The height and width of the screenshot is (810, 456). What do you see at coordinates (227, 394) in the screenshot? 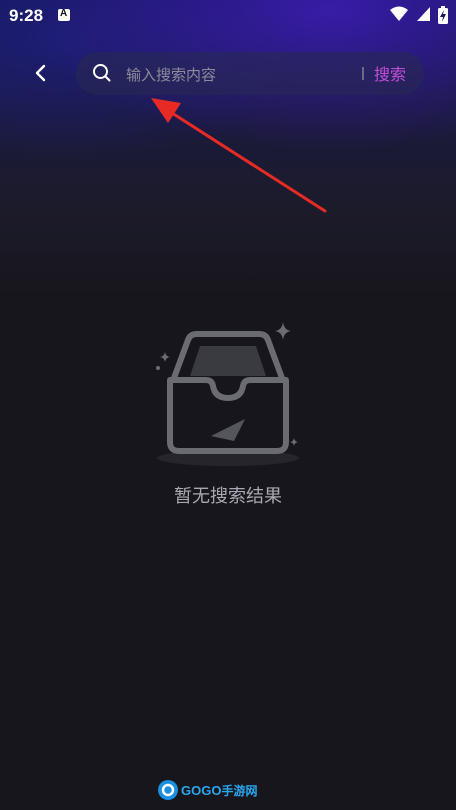
I see `empty-box-illustration` at bounding box center [227, 394].